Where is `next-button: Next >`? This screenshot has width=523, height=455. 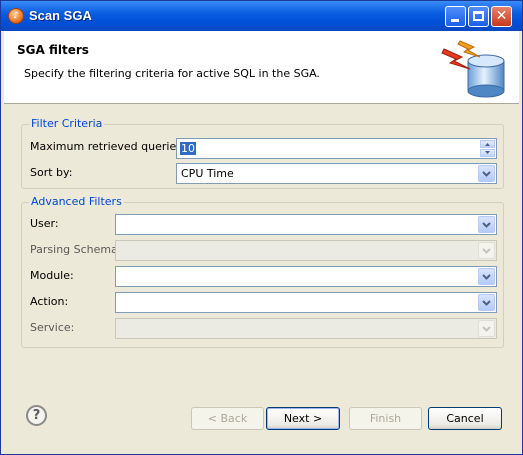 next-button: Next > is located at coordinates (303, 418).